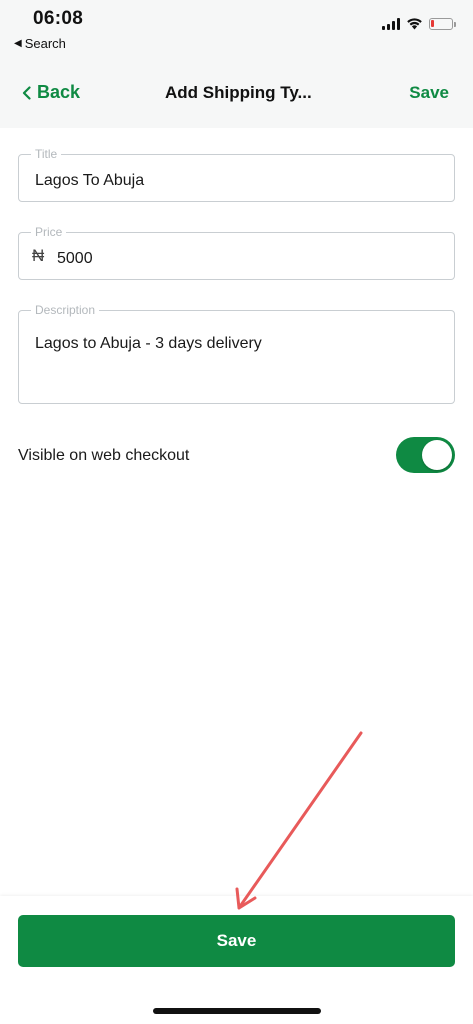 This screenshot has width=473, height=1024. What do you see at coordinates (45, 43) in the screenshot?
I see `status-back-label: Search` at bounding box center [45, 43].